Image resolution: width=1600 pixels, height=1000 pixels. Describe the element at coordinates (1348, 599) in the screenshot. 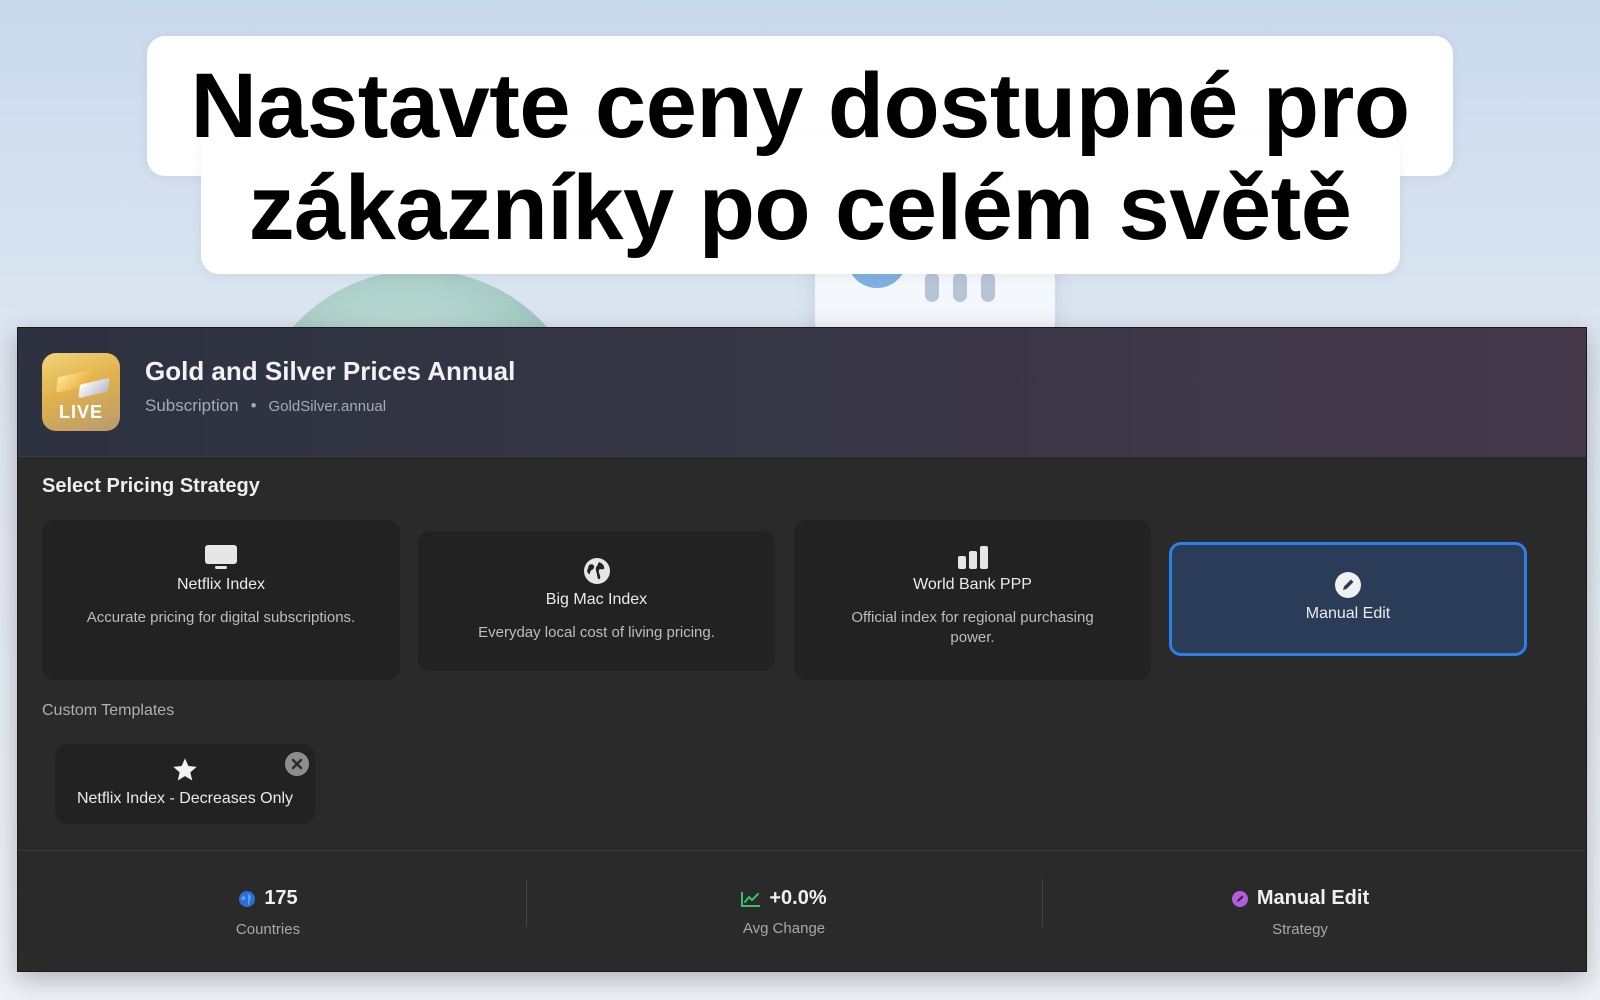

I see `strategy-card-manual-edit: Manual Edit` at that location.